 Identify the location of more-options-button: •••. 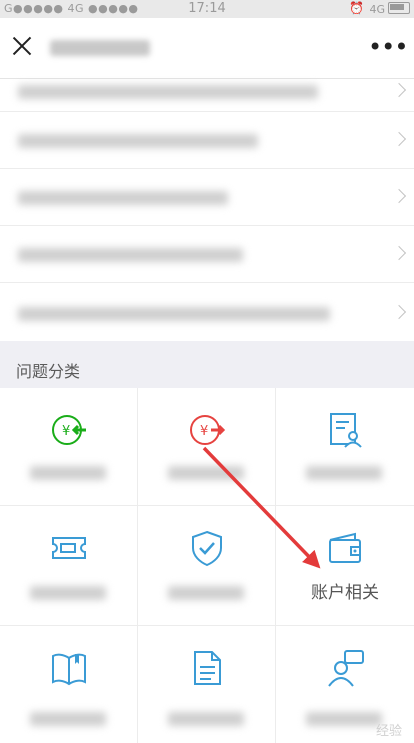
(388, 47).